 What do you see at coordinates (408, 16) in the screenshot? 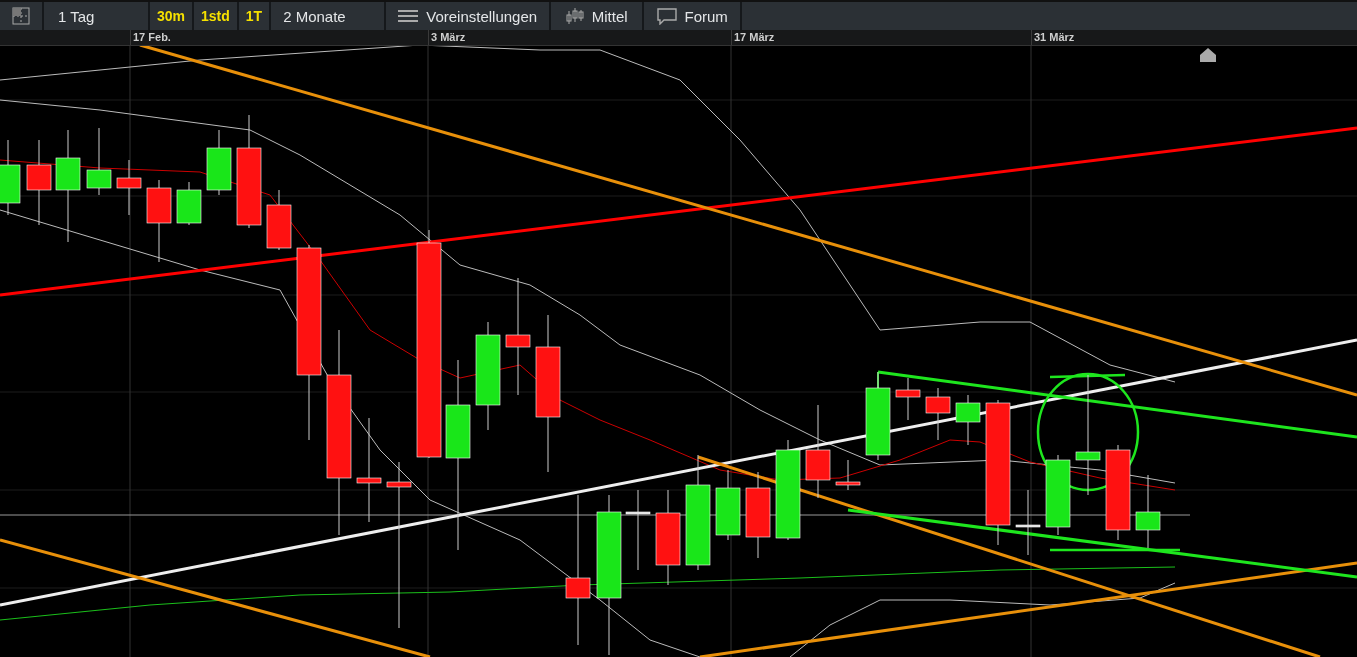
I see `sliders-icon` at bounding box center [408, 16].